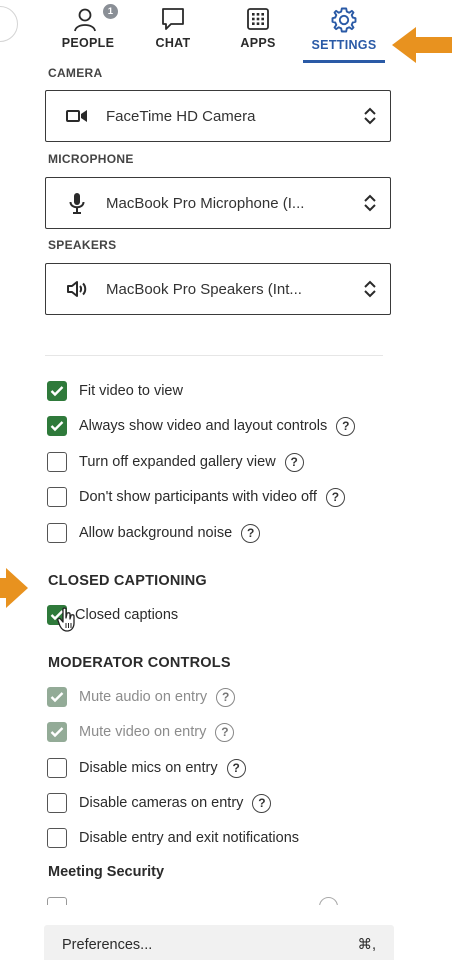 The image size is (465, 960). I want to click on fit-video-label: Fit video to view, so click(131, 391).